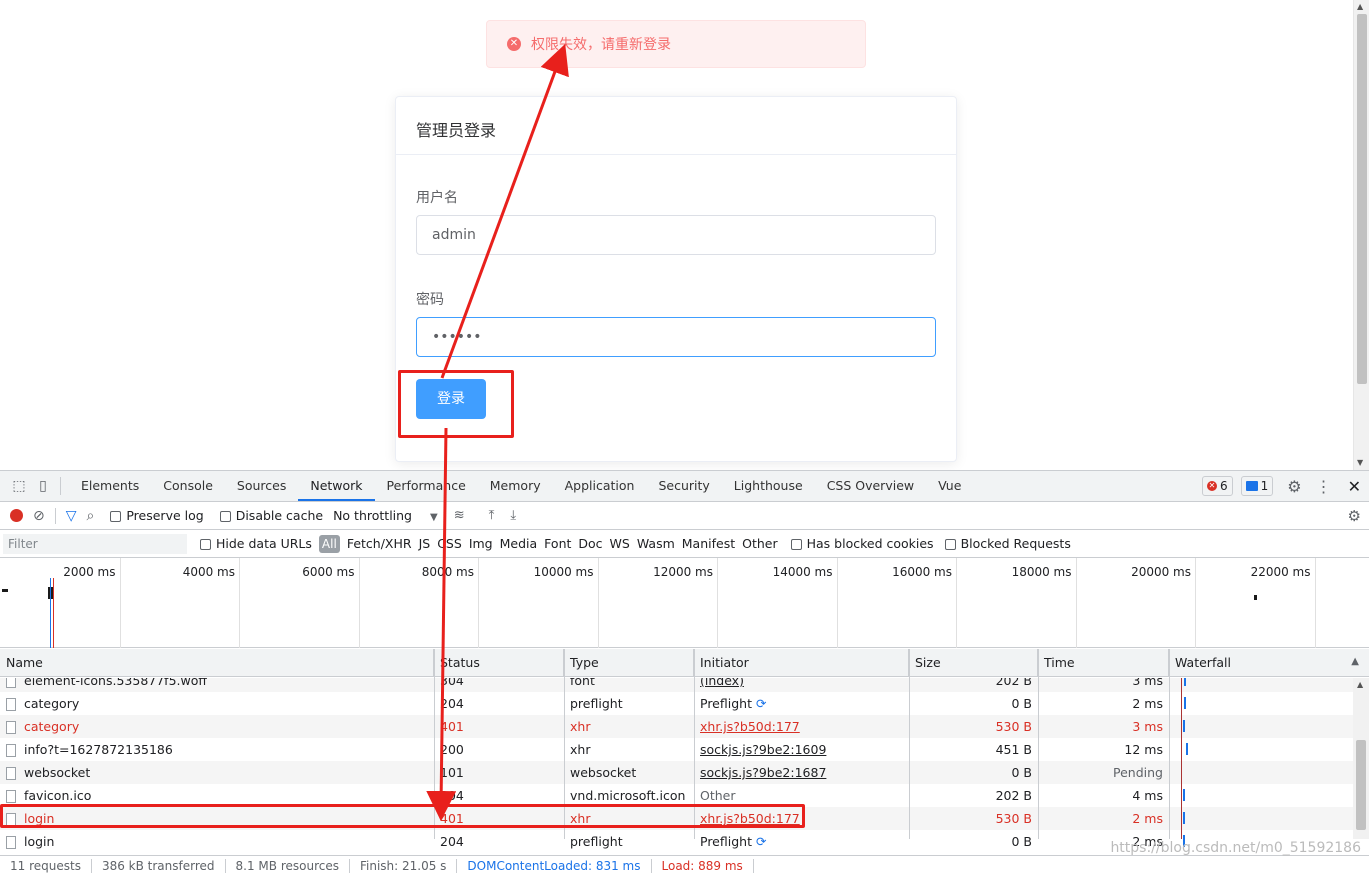  What do you see at coordinates (750, 726) in the screenshot?
I see `initiator-text: xhr.js?b50d:177` at bounding box center [750, 726].